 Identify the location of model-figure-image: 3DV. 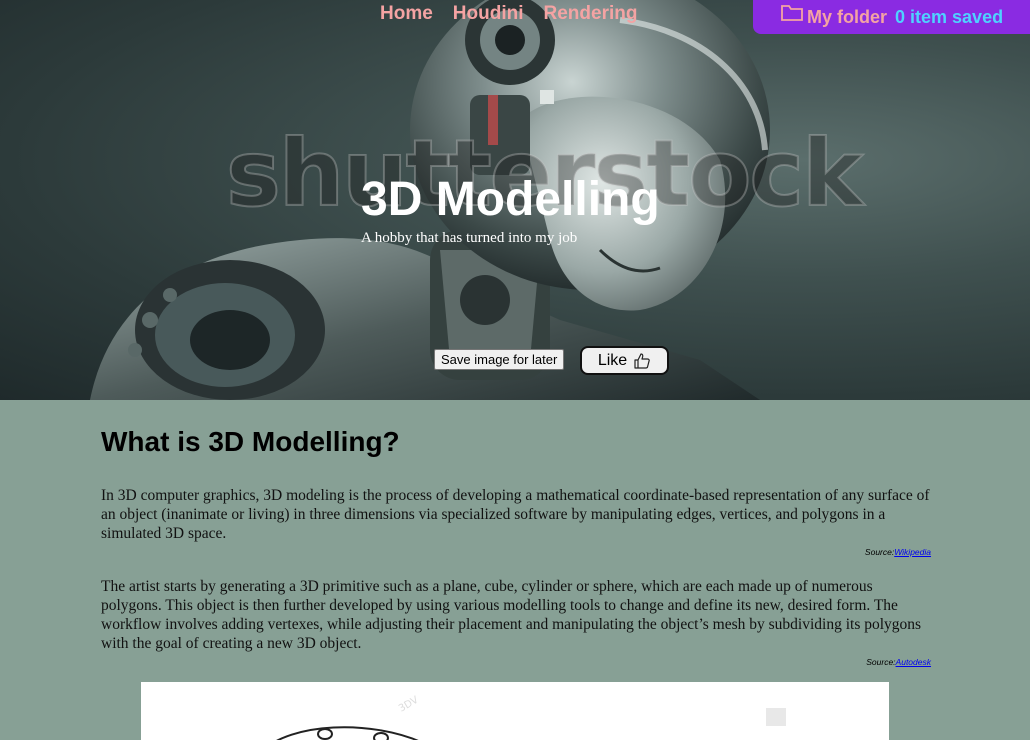
(515, 711).